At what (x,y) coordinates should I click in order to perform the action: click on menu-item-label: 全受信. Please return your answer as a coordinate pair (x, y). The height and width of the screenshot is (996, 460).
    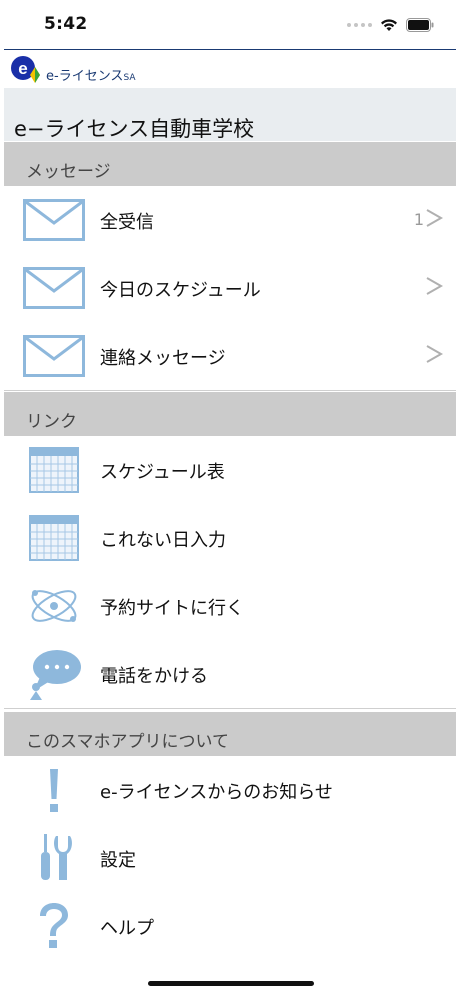
    Looking at the image, I should click on (127, 222).